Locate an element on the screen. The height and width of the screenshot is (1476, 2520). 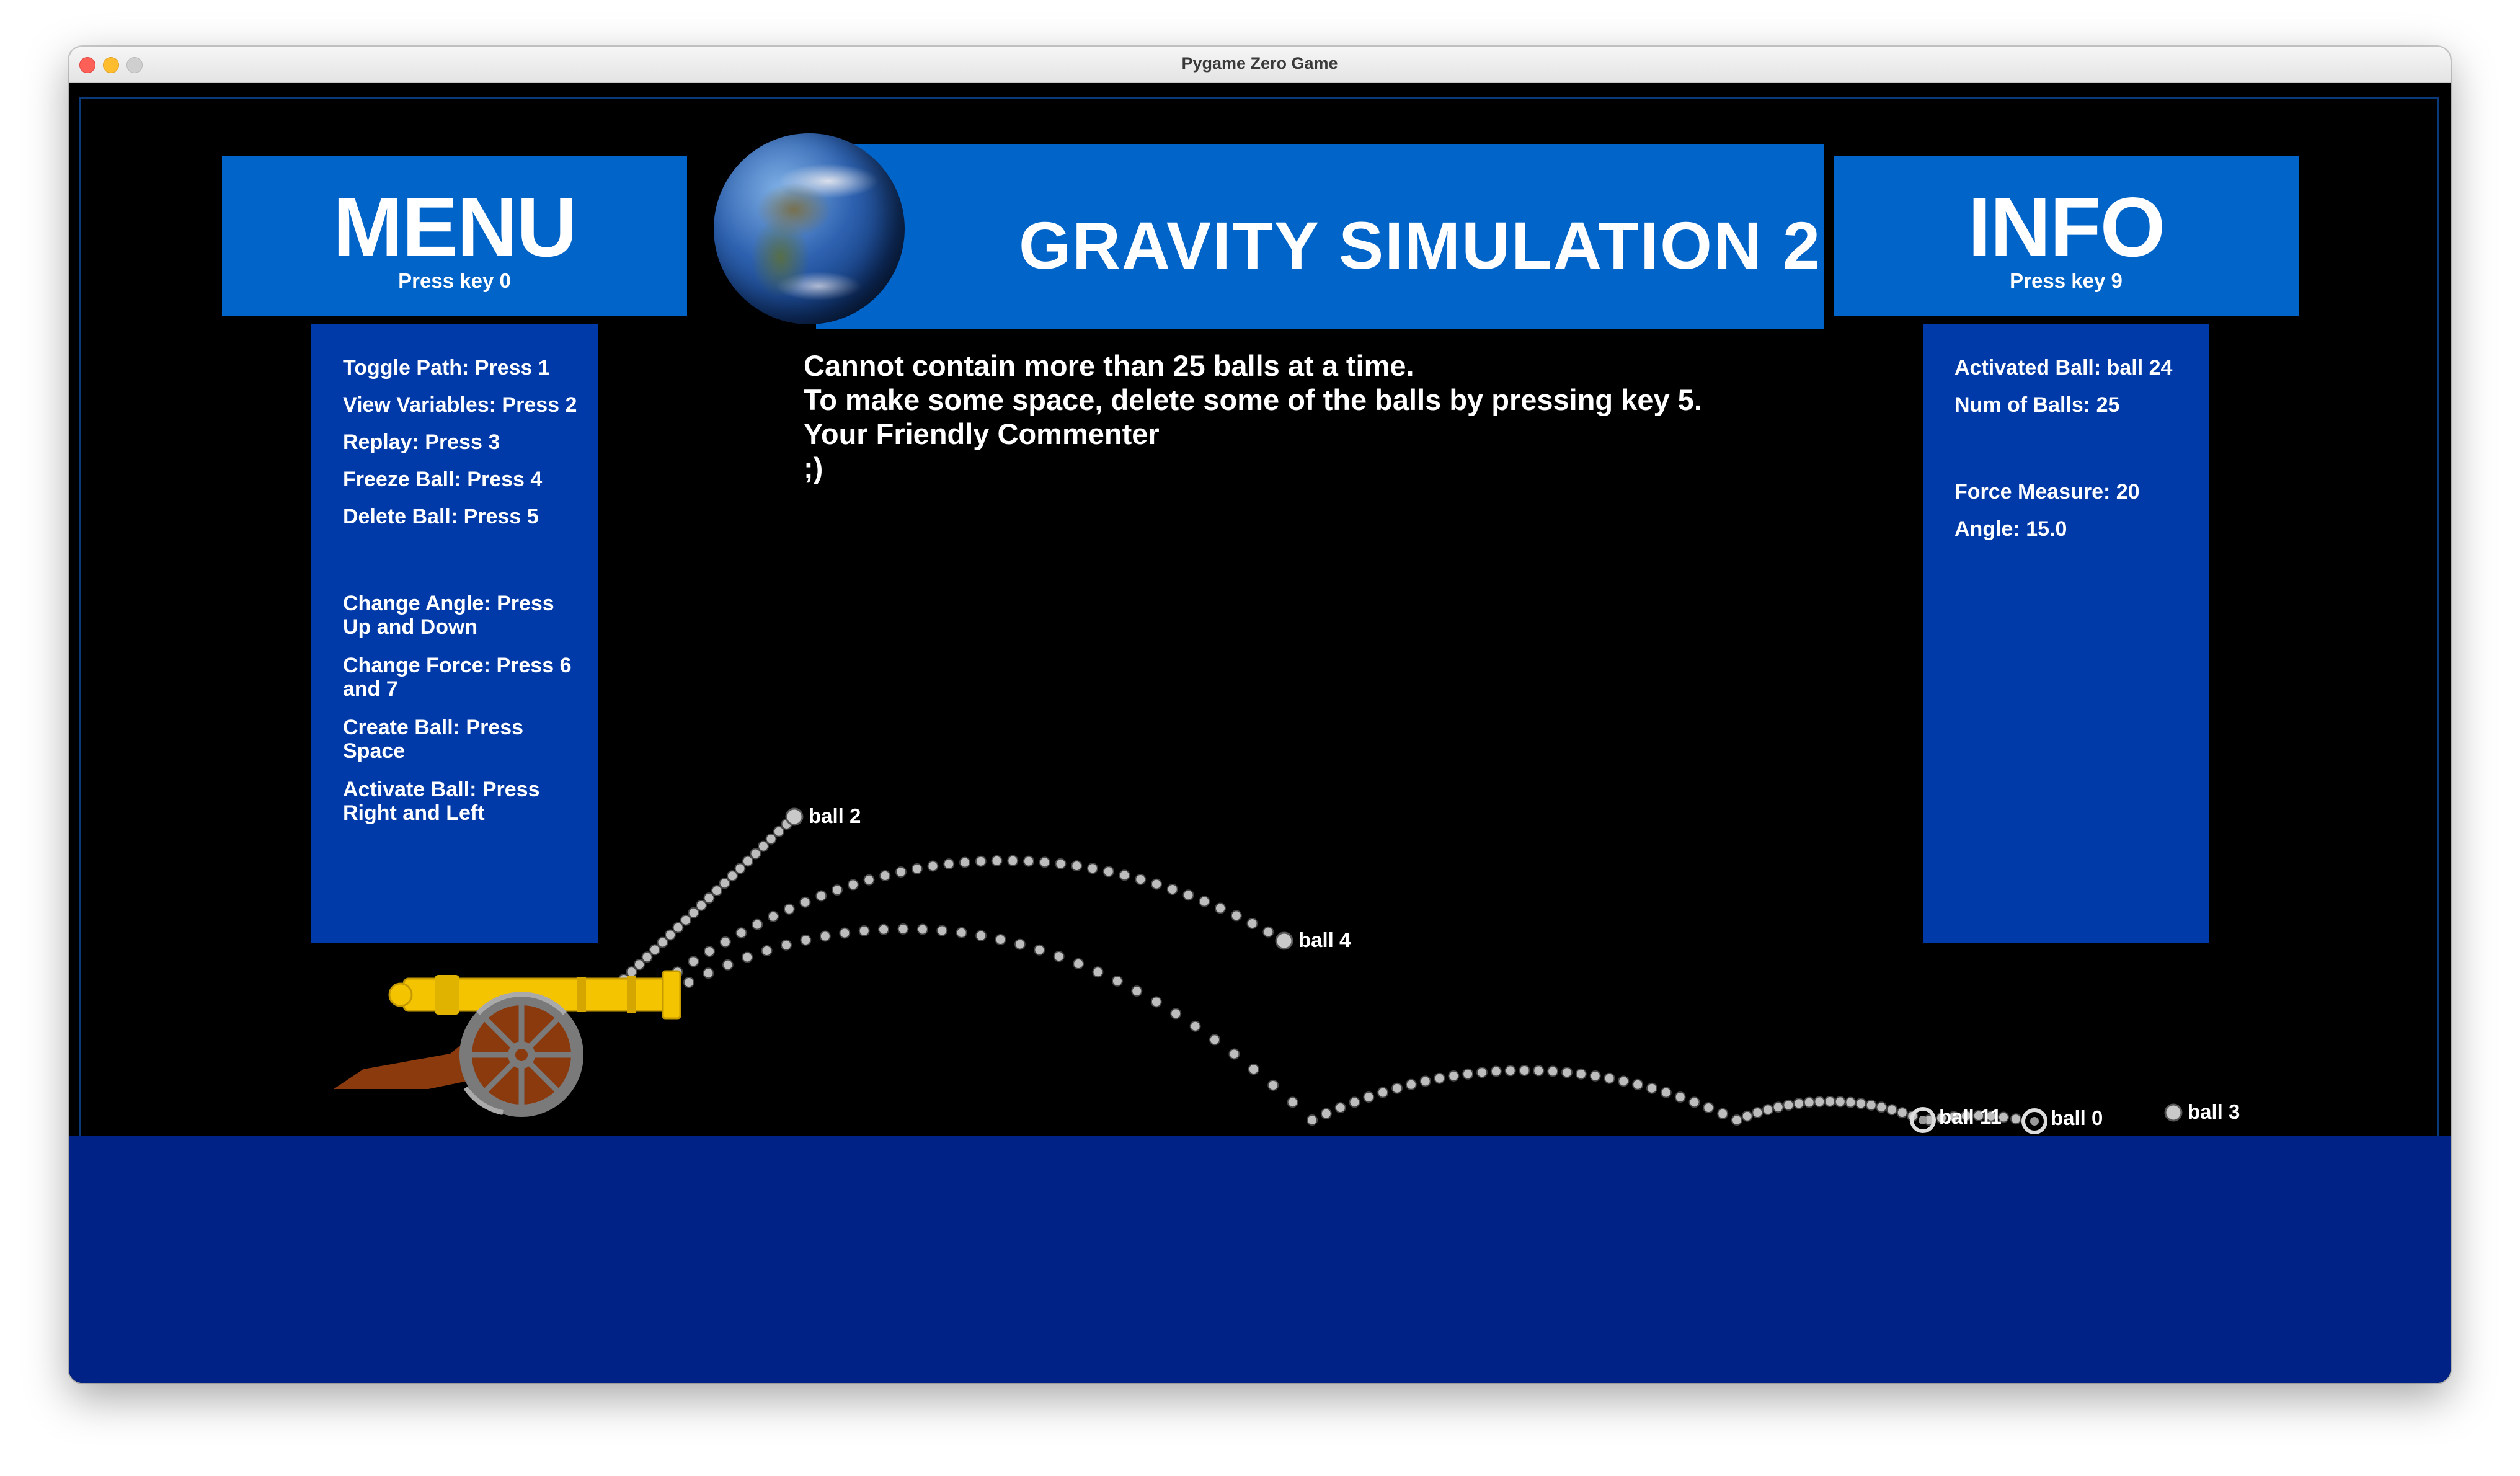
ball-0-label: ball 0 is located at coordinates (2077, 1117).